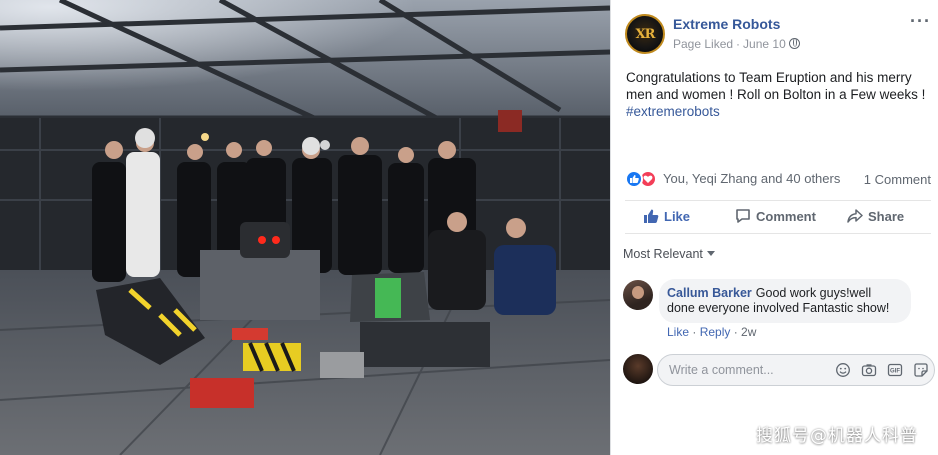 This screenshot has width=938, height=455. Describe the element at coordinates (843, 370) in the screenshot. I see `emoji-icon` at that location.